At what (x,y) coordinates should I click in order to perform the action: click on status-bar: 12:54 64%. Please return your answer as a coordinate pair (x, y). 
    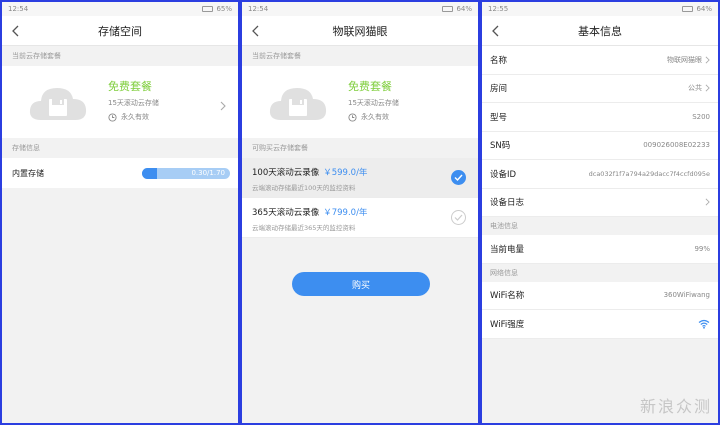
    Looking at the image, I should click on (360, 9).